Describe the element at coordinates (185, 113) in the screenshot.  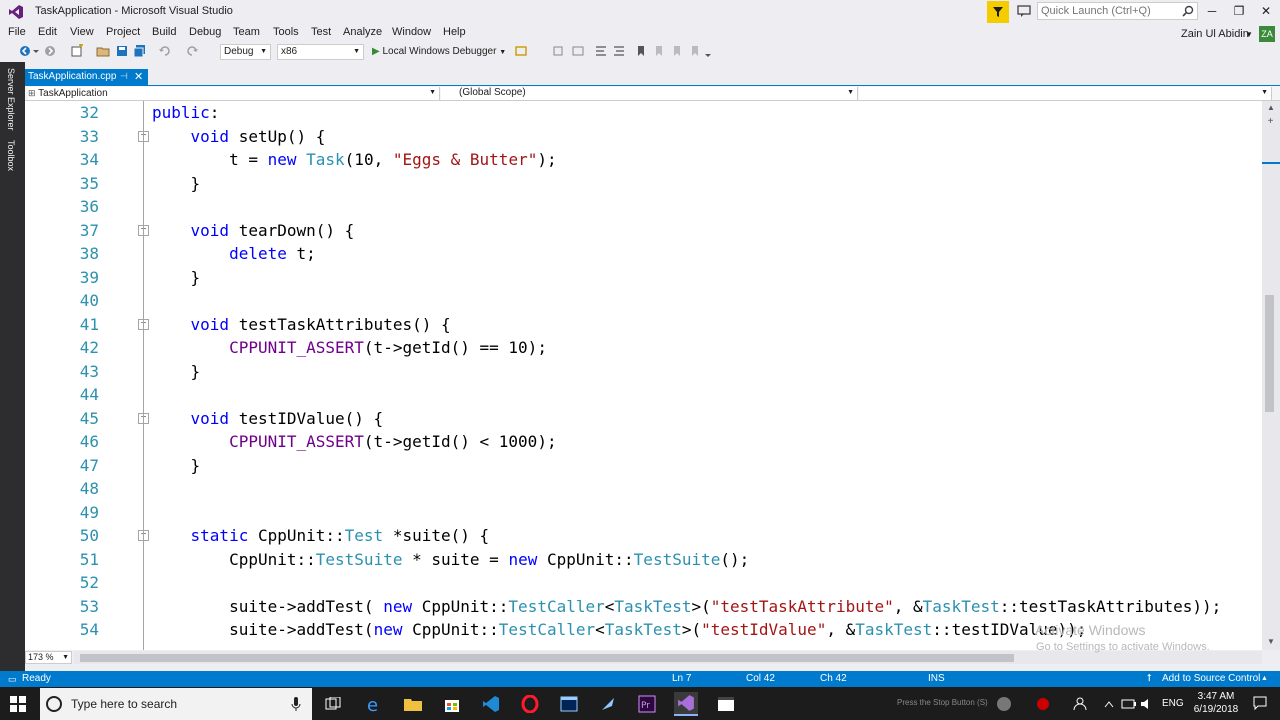
I see `code-line: public:` at that location.